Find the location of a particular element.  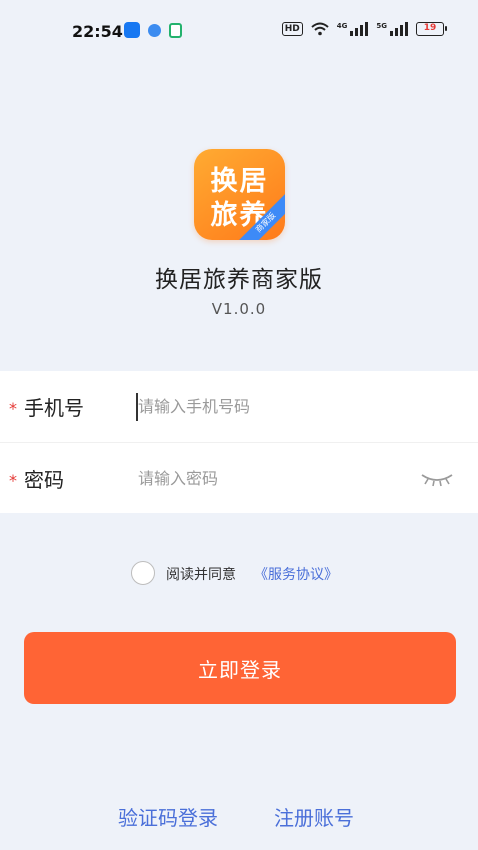

phone-label: 手机号 is located at coordinates (54, 408).